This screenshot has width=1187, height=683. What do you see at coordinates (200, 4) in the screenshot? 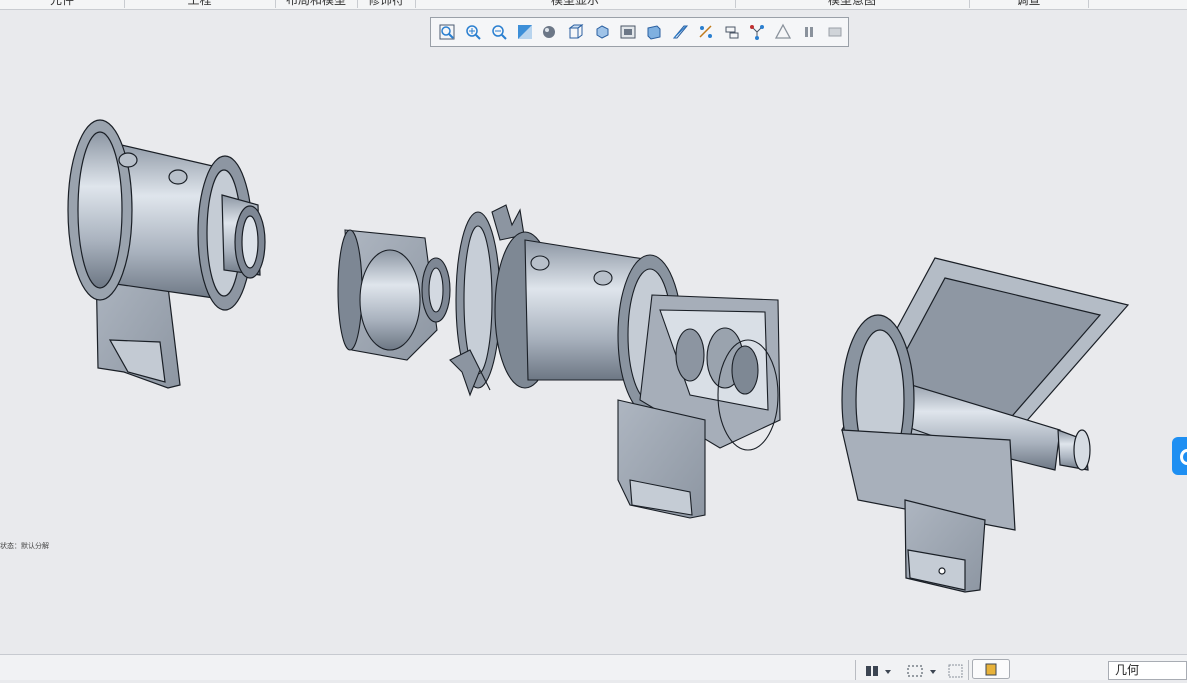
I see `ribbon-group: 工程` at bounding box center [200, 4].